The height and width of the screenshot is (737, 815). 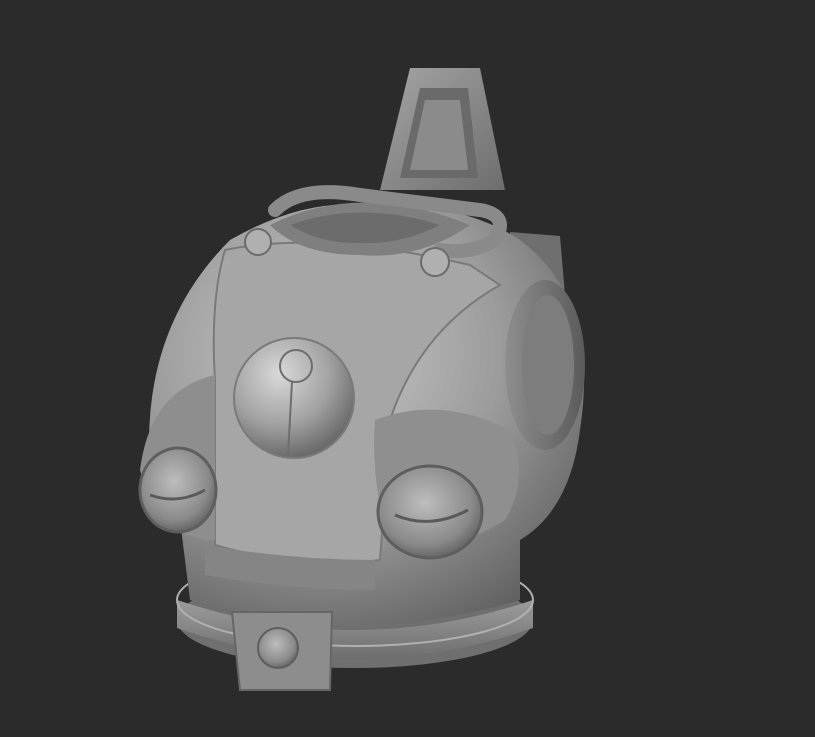 I want to click on left-pod, so click(x=178, y=457).